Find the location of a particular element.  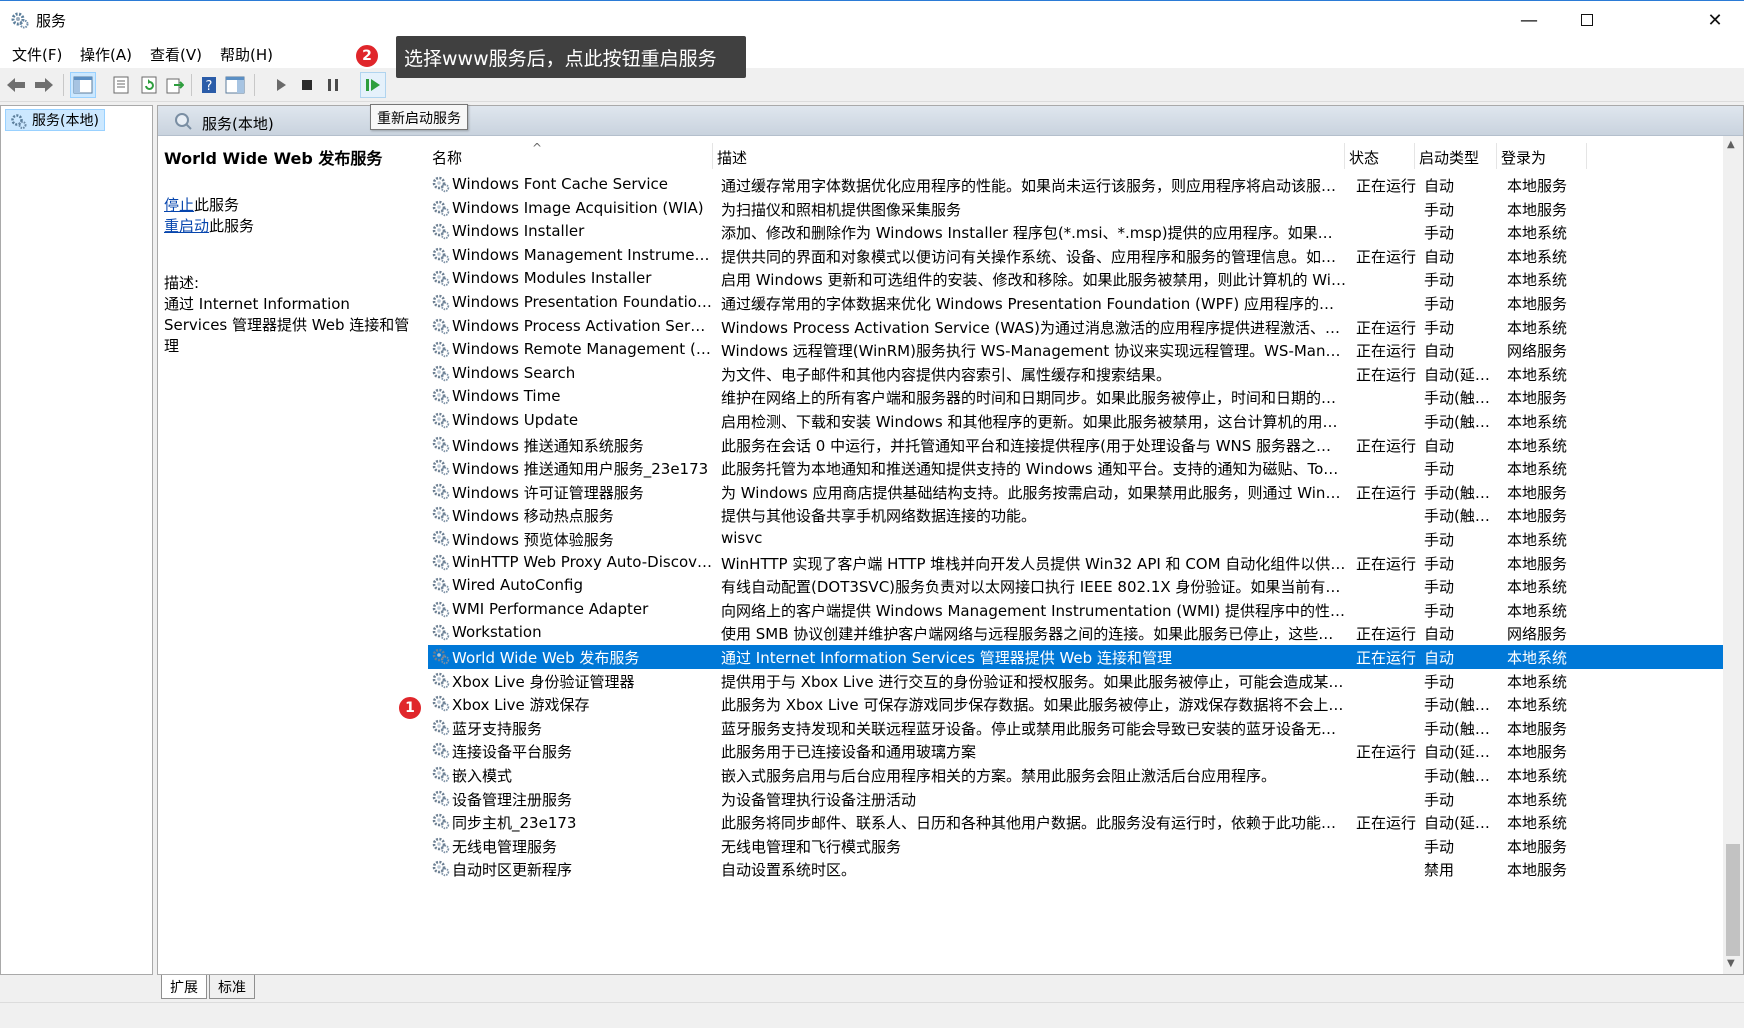

refresh-button is located at coordinates (149, 85).